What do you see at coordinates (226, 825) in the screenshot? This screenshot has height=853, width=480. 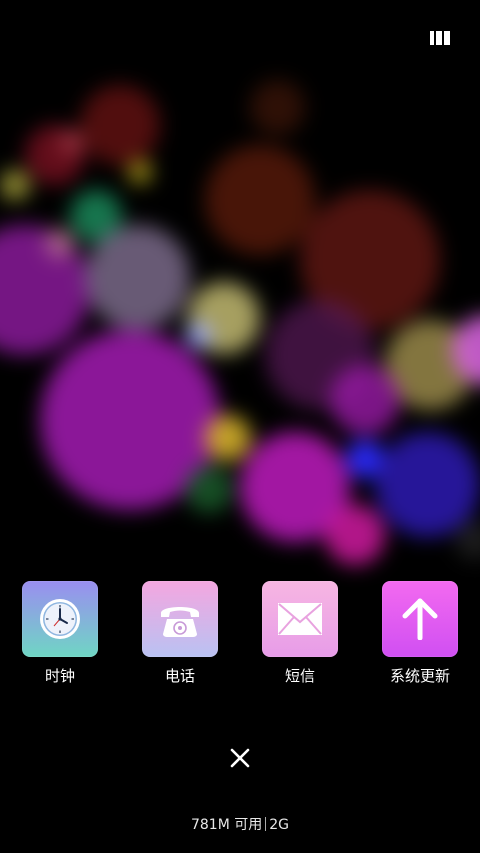 I see `memory-free: 781M 可用` at bounding box center [226, 825].